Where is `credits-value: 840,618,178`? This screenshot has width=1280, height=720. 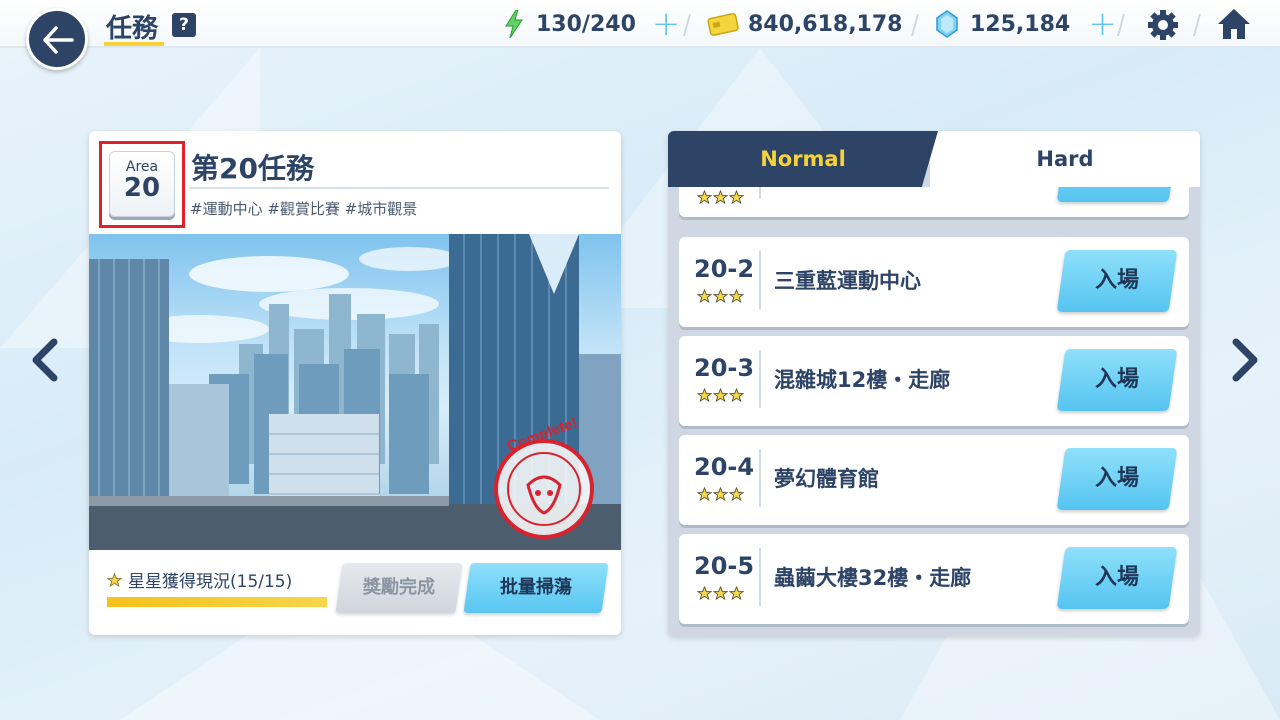
credits-value: 840,618,178 is located at coordinates (825, 24).